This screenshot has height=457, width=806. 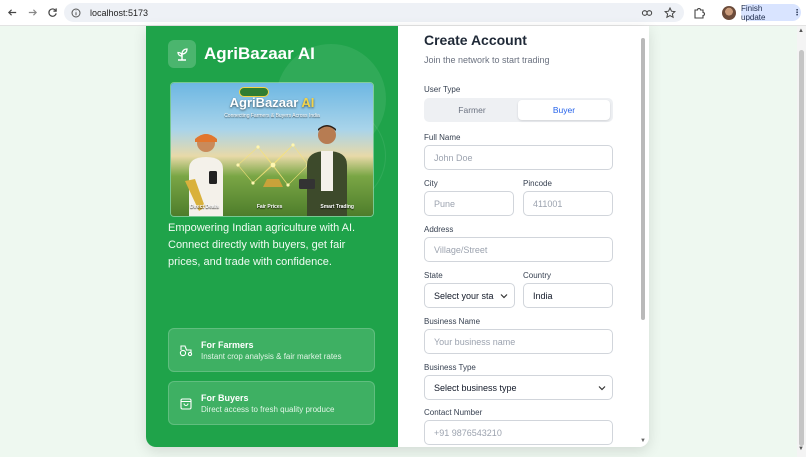 I want to click on arrow-left-icon, so click(x=11, y=12).